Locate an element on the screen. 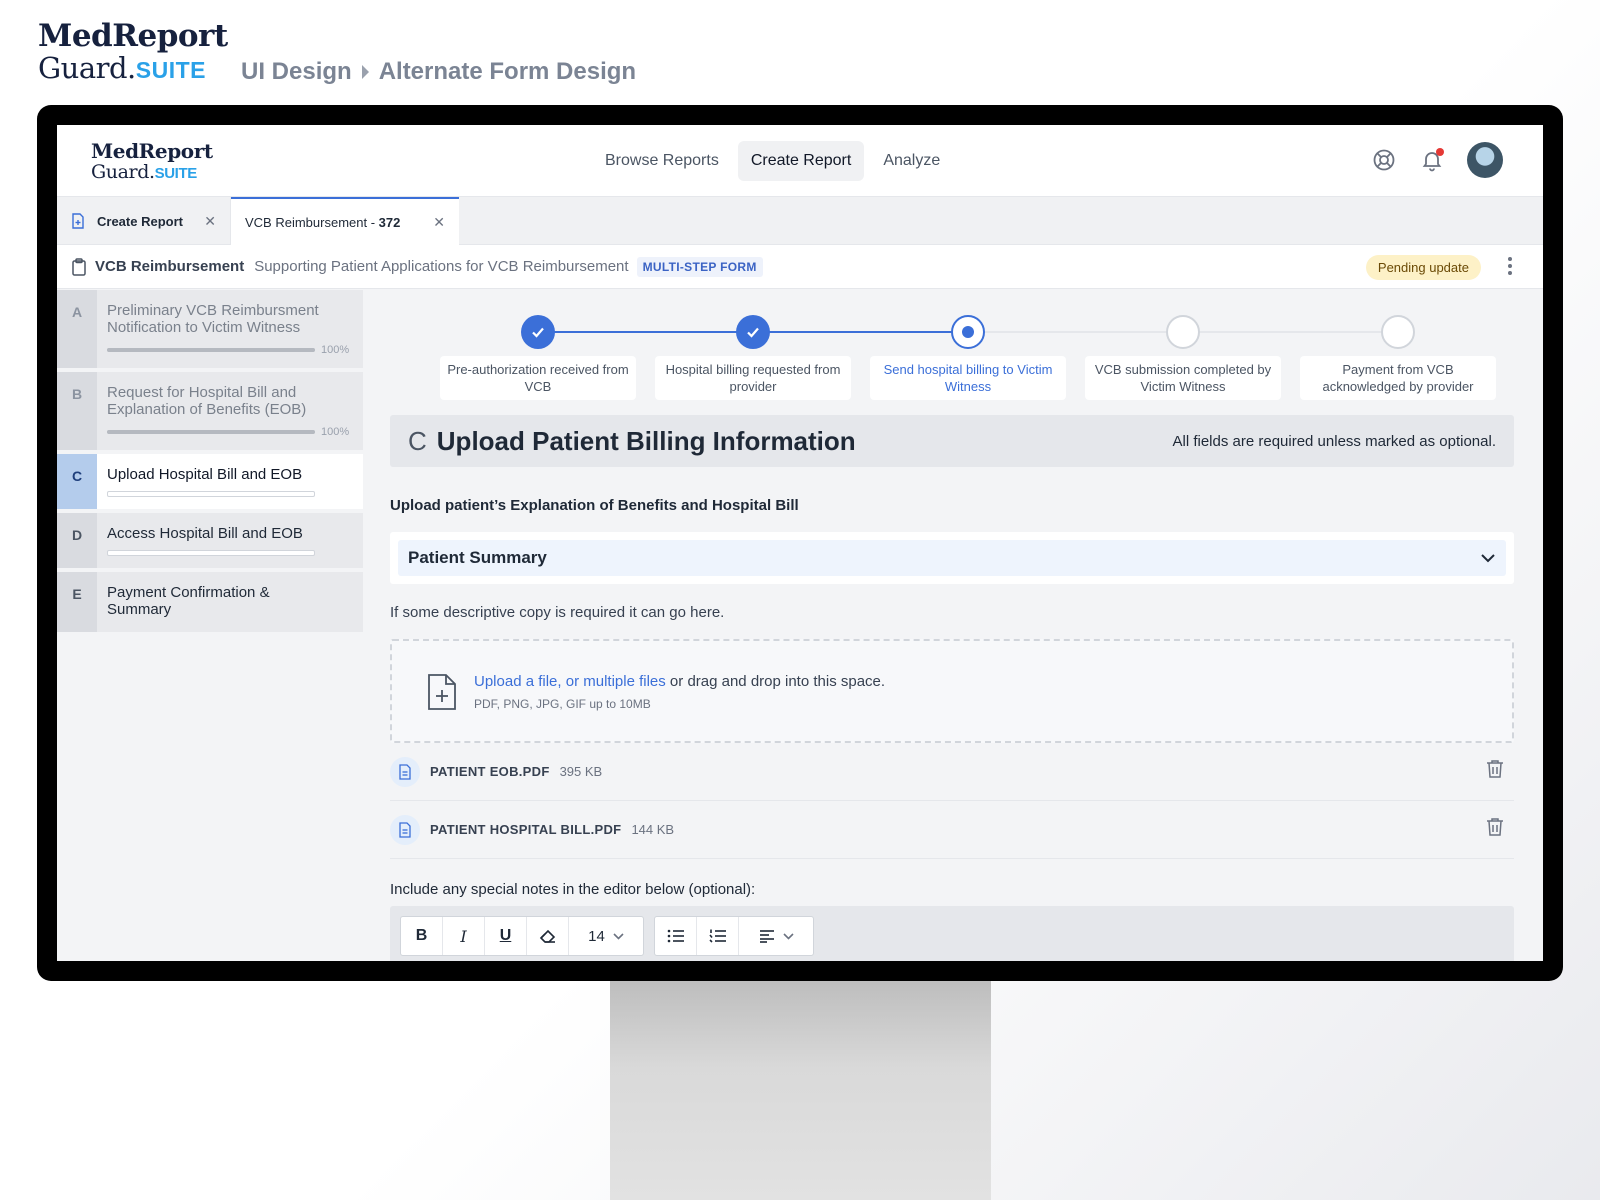  chevron-down-icon is located at coordinates (618, 936).